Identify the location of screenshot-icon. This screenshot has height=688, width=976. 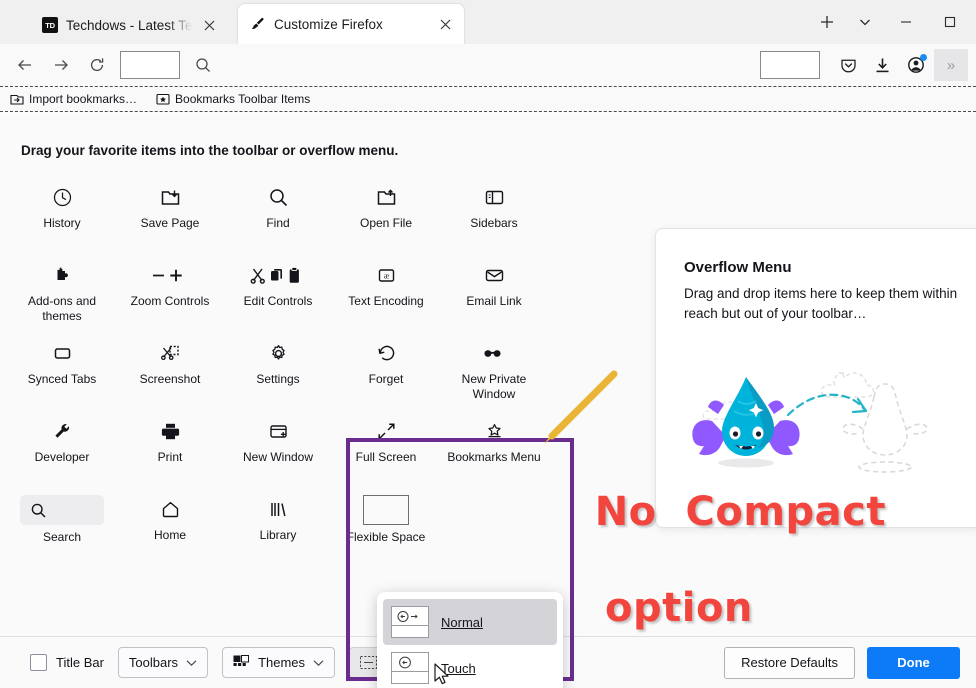
(170, 353).